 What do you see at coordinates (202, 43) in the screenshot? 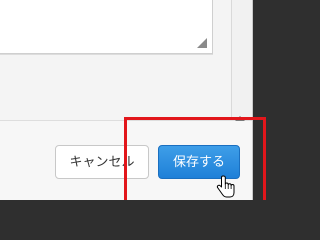
I see `resize-grip-icon` at bounding box center [202, 43].